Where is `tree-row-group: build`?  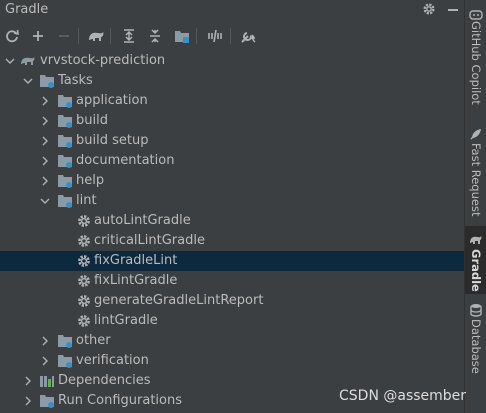
tree-row-group: build is located at coordinates (232, 121).